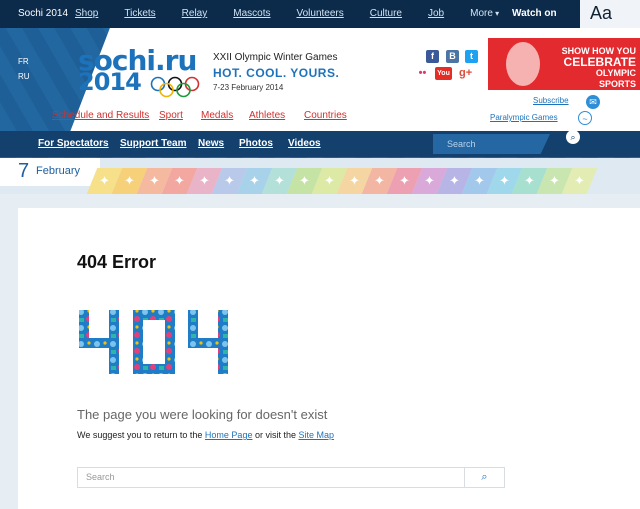 This screenshot has height=509, width=640. What do you see at coordinates (275, 57) in the screenshot?
I see `games-title: XXII Olympic Winter Games` at bounding box center [275, 57].